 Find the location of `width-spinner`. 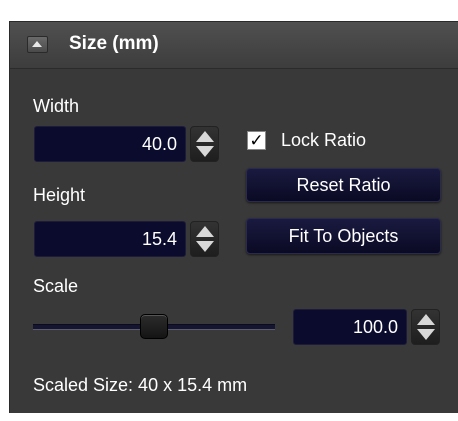

width-spinner is located at coordinates (204, 144).